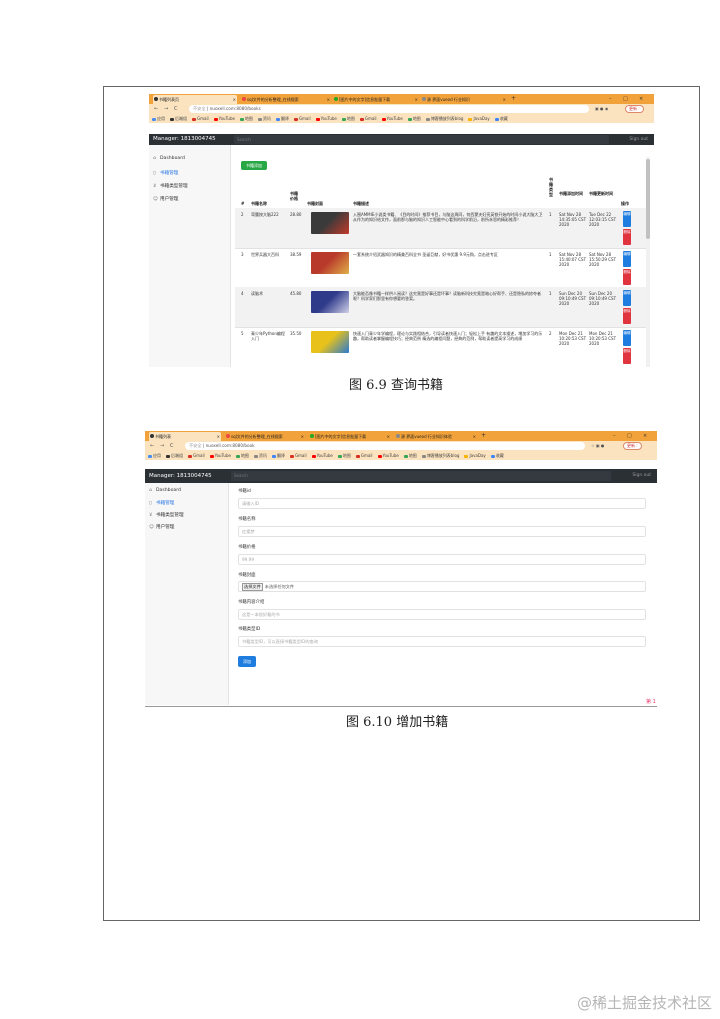  I want to click on browser-tab: 书籍列表页 ×, so click(195, 99).